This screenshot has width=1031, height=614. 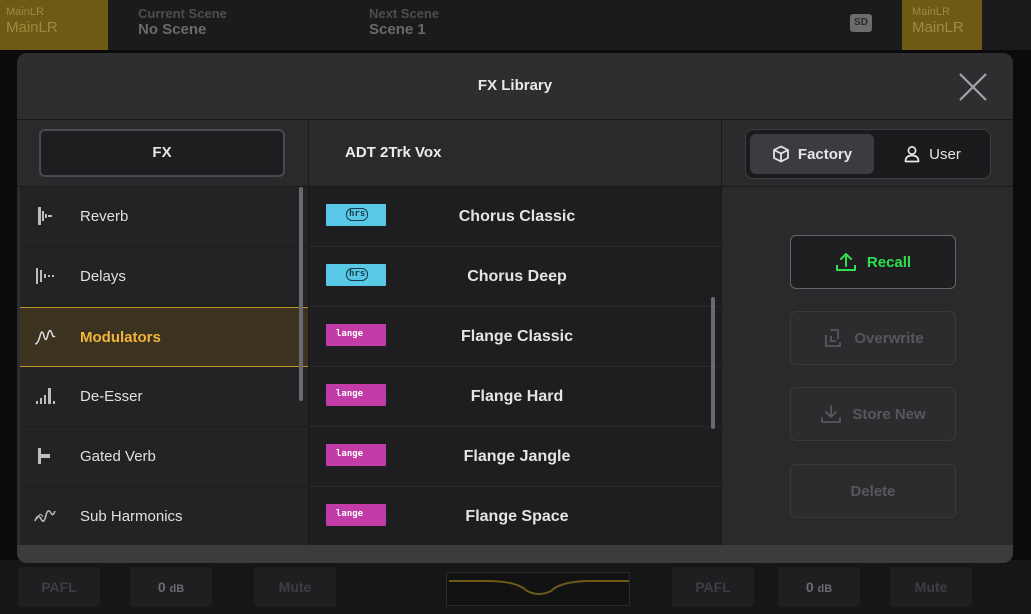 What do you see at coordinates (713, 587) in the screenshot?
I see `pafl-right-button: PAFL` at bounding box center [713, 587].